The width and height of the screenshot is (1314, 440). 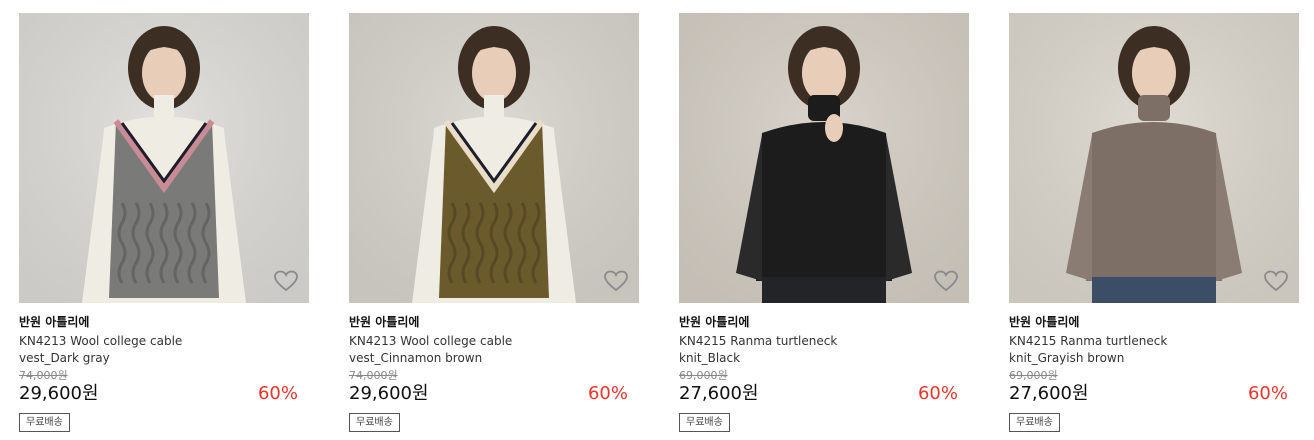 I want to click on product-name: KN4213 Wool college cable vest_Dark gray, so click(x=109, y=350).